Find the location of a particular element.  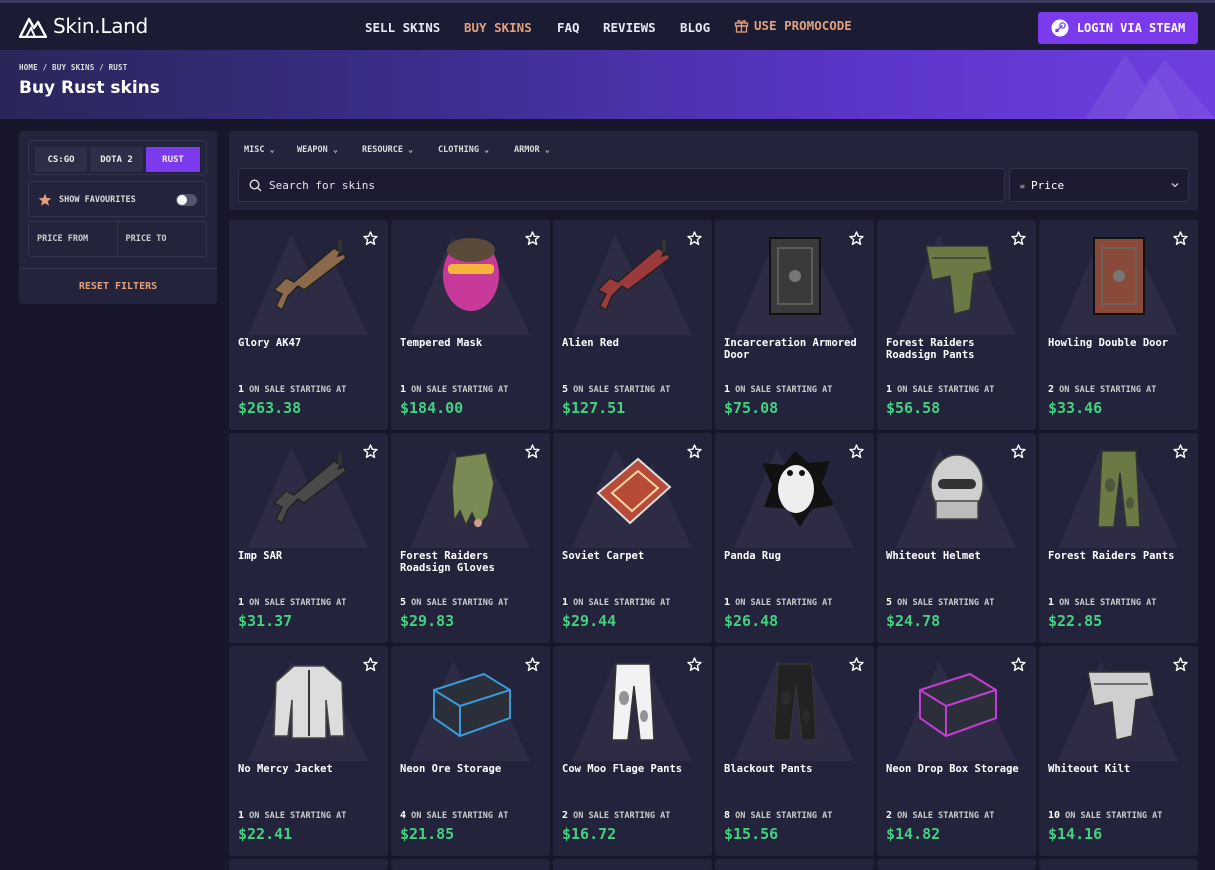

login-via-steam-button: LOGIN VIA STEAM is located at coordinates (1118, 28).